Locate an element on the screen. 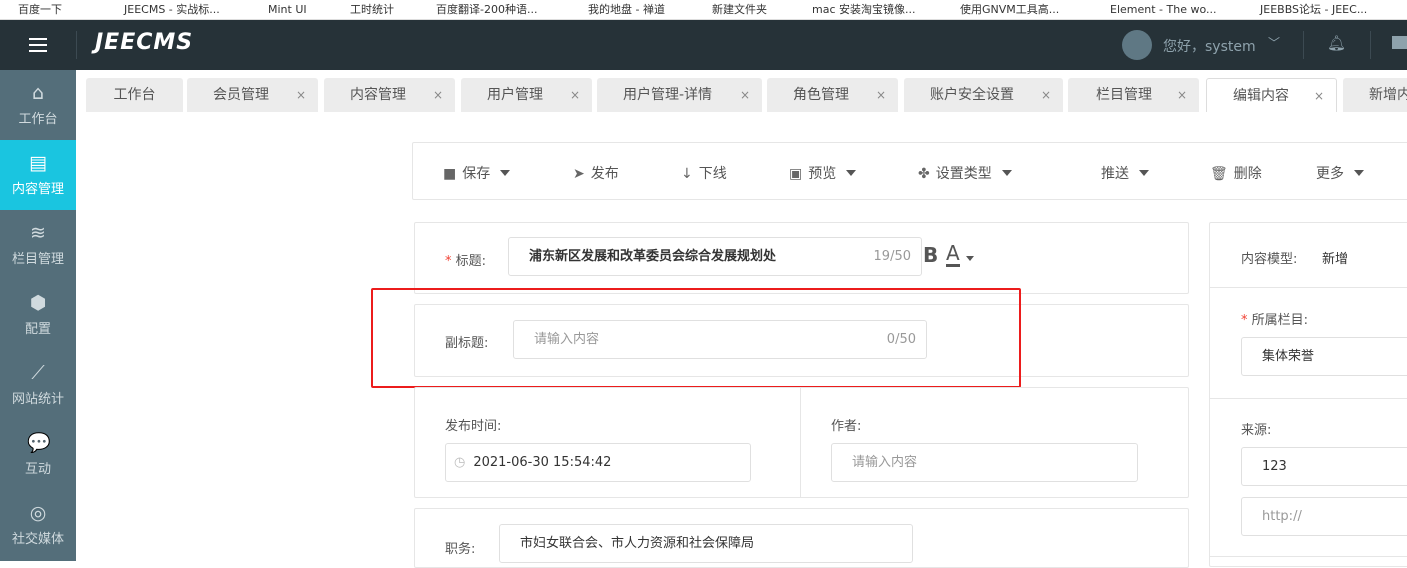 This screenshot has height=568, width=1407. channel-label: * 所属栏目: is located at coordinates (1275, 320).